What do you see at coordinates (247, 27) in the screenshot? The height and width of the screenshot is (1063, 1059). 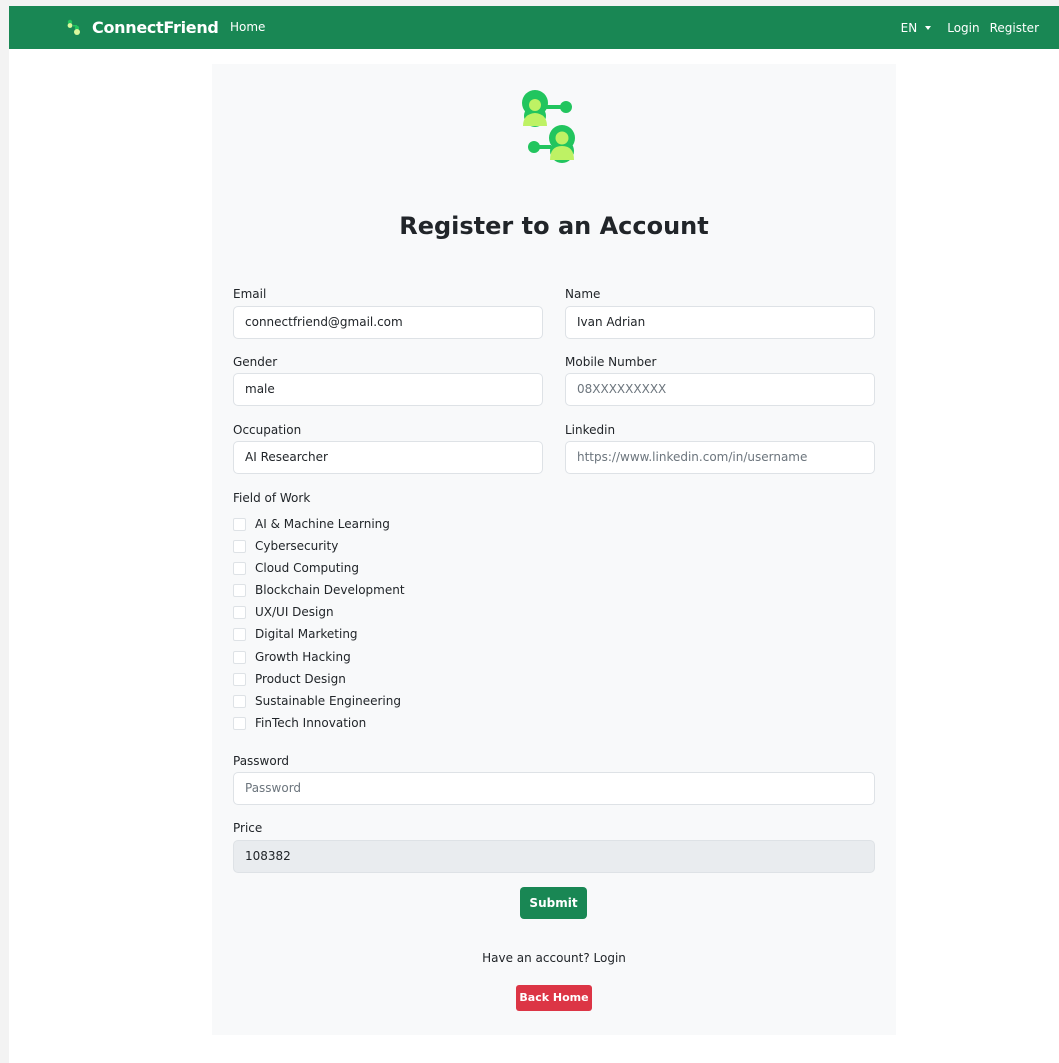 I see `nav-home-link: Home` at bounding box center [247, 27].